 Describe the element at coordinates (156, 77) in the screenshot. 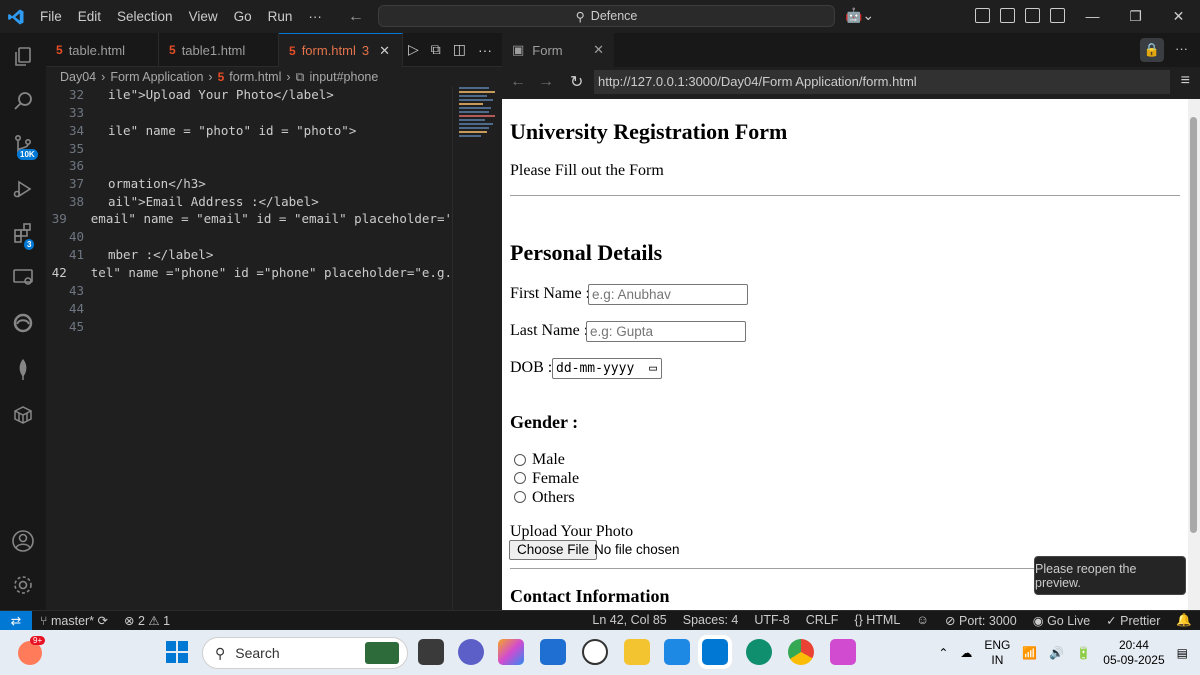

I see `breadcrumb-folder: Form Application` at that location.